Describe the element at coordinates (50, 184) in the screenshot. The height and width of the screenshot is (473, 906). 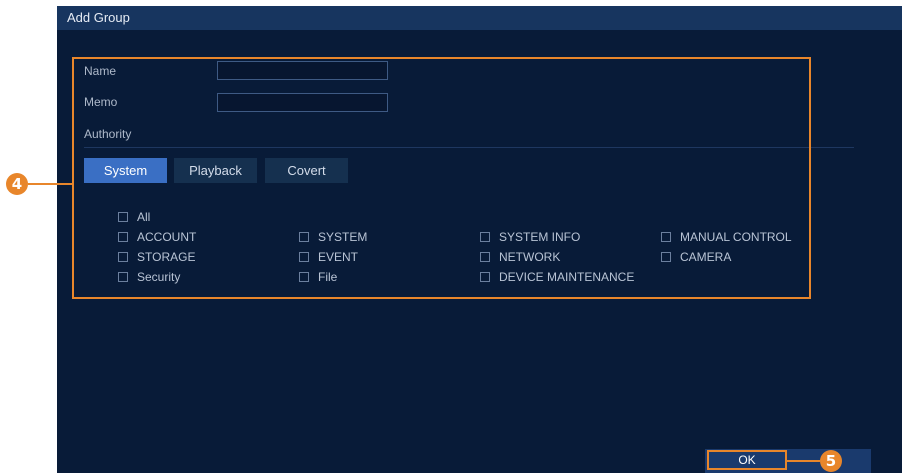
I see `step-4-leader` at that location.